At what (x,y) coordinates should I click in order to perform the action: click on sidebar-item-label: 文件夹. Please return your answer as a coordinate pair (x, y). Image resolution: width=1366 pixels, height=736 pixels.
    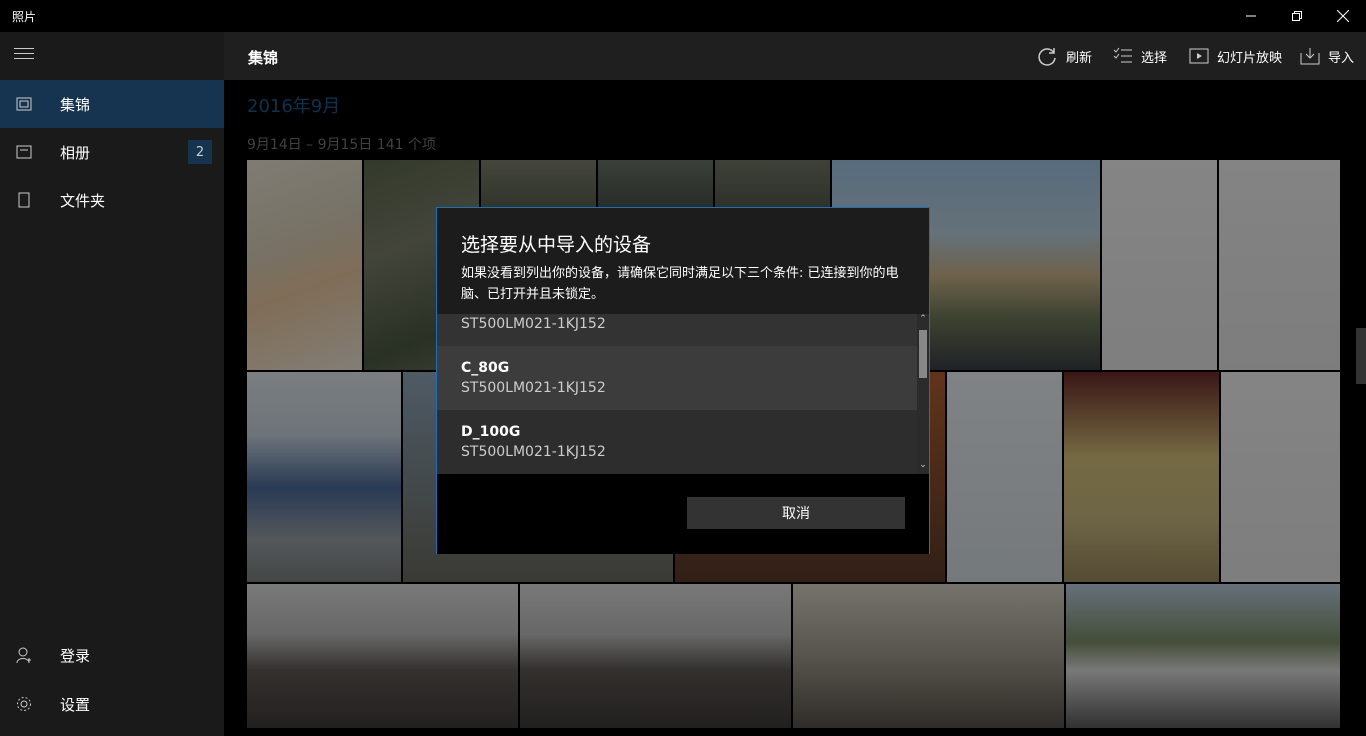
    Looking at the image, I should click on (83, 200).